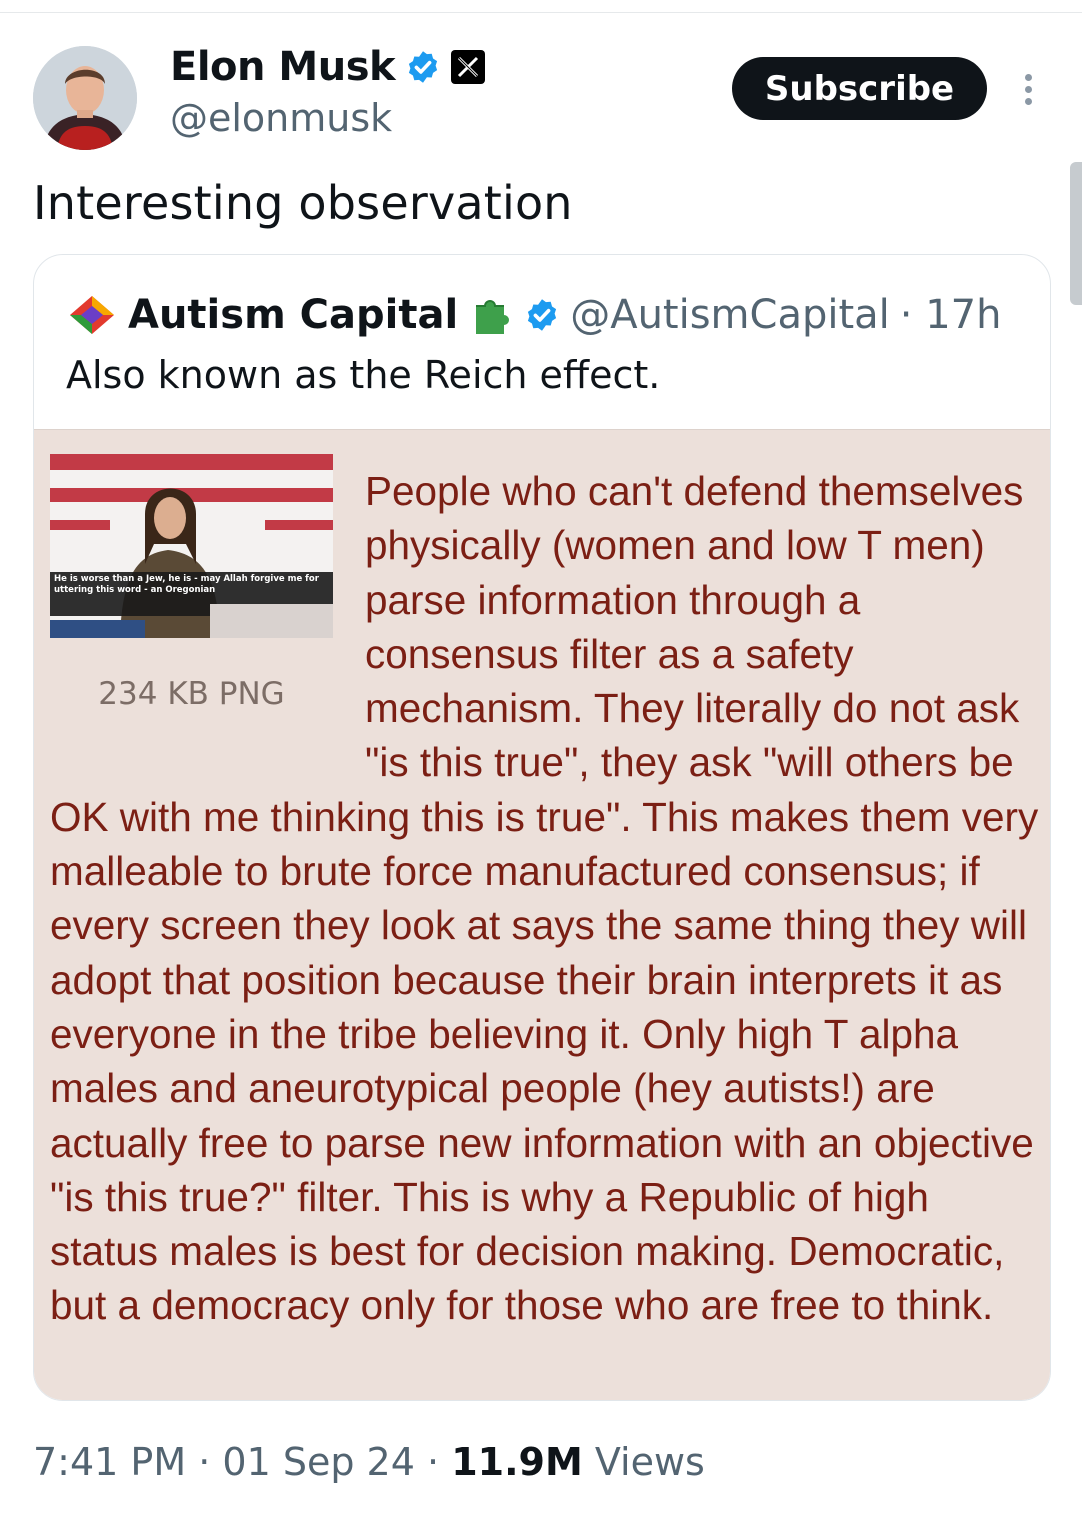  Describe the element at coordinates (493, 317) in the screenshot. I see `puzzle-piece-icon` at that location.